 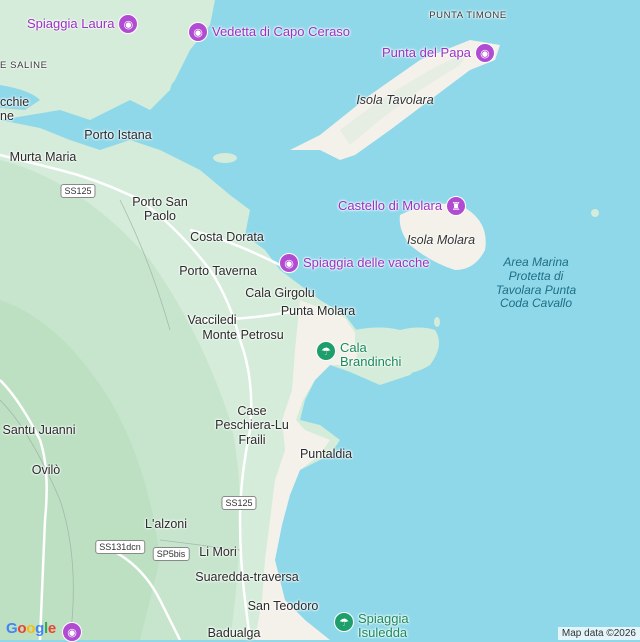 I want to click on label-costa-dorata: Costa Dorata, so click(x=227, y=237).